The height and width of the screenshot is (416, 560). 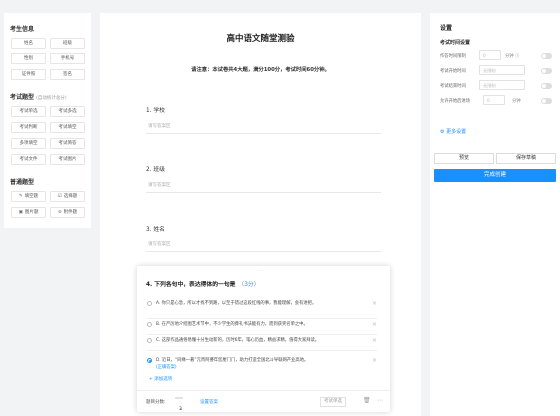 What do you see at coordinates (495, 175) in the screenshot?
I see `finish-create-button: 完成创建` at bounding box center [495, 175].